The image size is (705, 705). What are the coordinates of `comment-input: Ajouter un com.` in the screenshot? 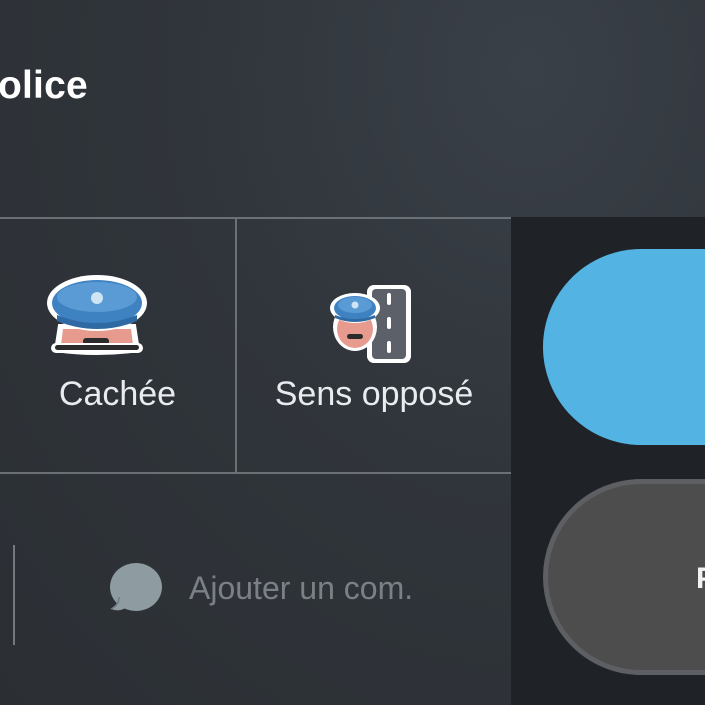 It's located at (300, 595).